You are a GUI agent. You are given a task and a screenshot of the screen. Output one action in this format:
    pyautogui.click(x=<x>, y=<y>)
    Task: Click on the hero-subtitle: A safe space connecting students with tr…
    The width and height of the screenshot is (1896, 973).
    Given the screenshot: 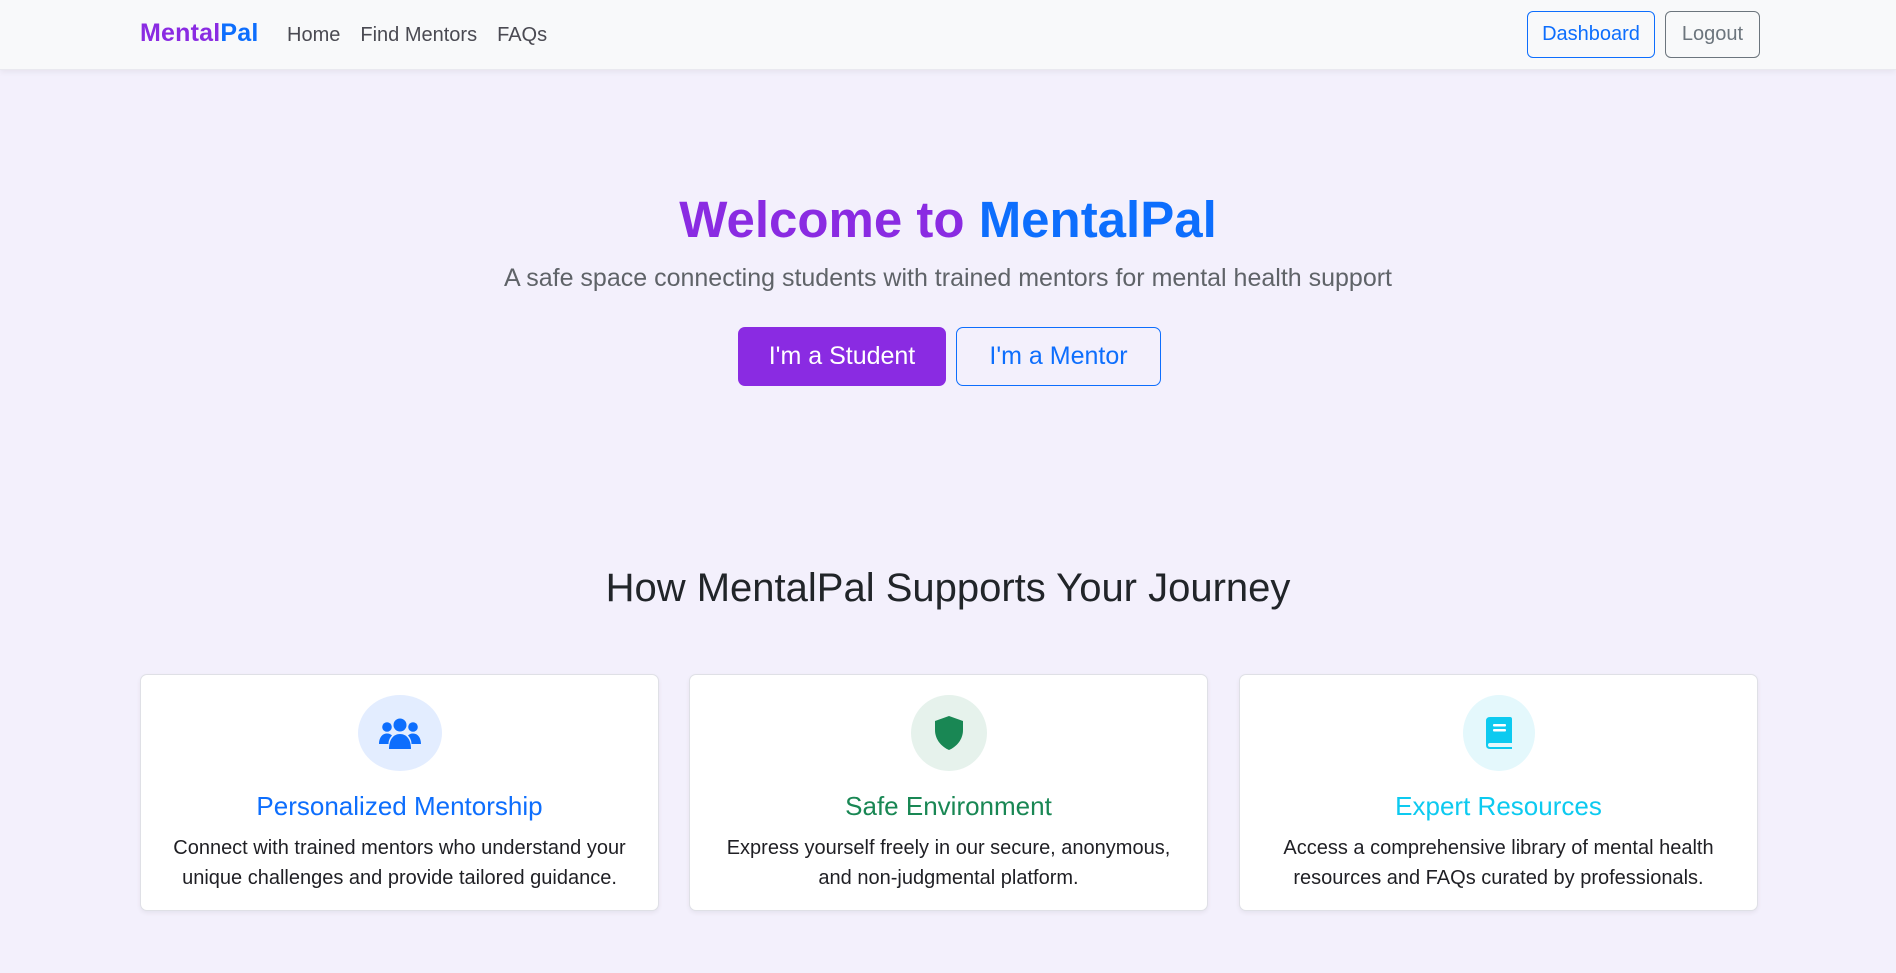 What is the action you would take?
    pyautogui.click(x=947, y=278)
    